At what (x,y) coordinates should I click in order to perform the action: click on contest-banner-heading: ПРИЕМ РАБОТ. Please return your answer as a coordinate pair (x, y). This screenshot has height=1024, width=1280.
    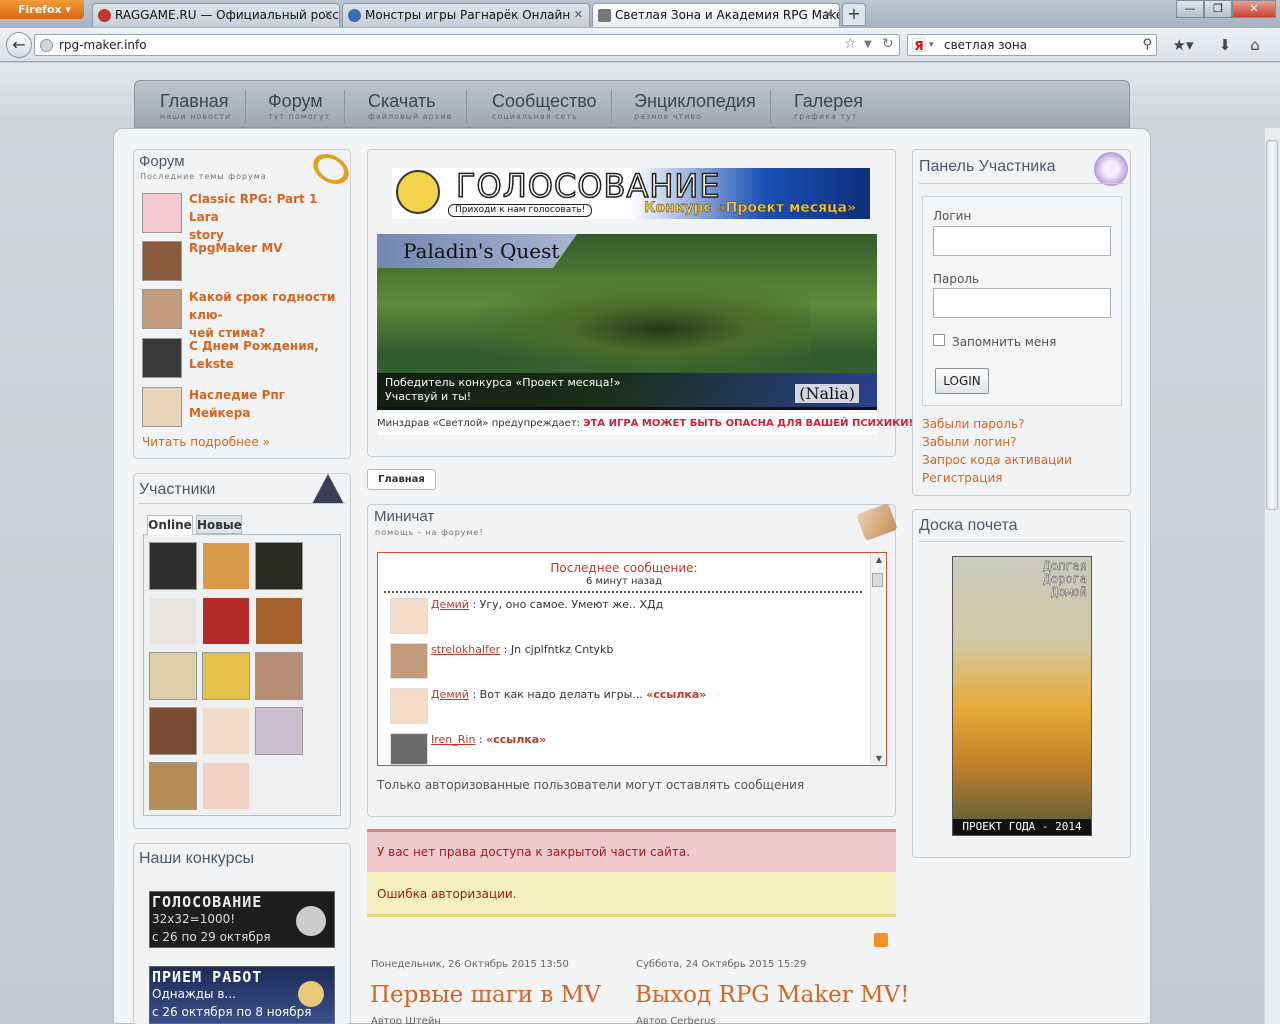
    Looking at the image, I should click on (207, 977).